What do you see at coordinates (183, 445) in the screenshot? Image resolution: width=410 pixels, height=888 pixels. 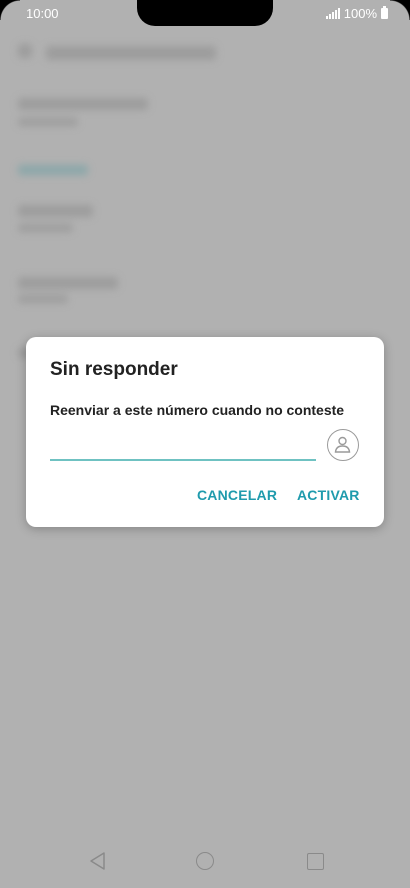 I see `phone-number-input` at bounding box center [183, 445].